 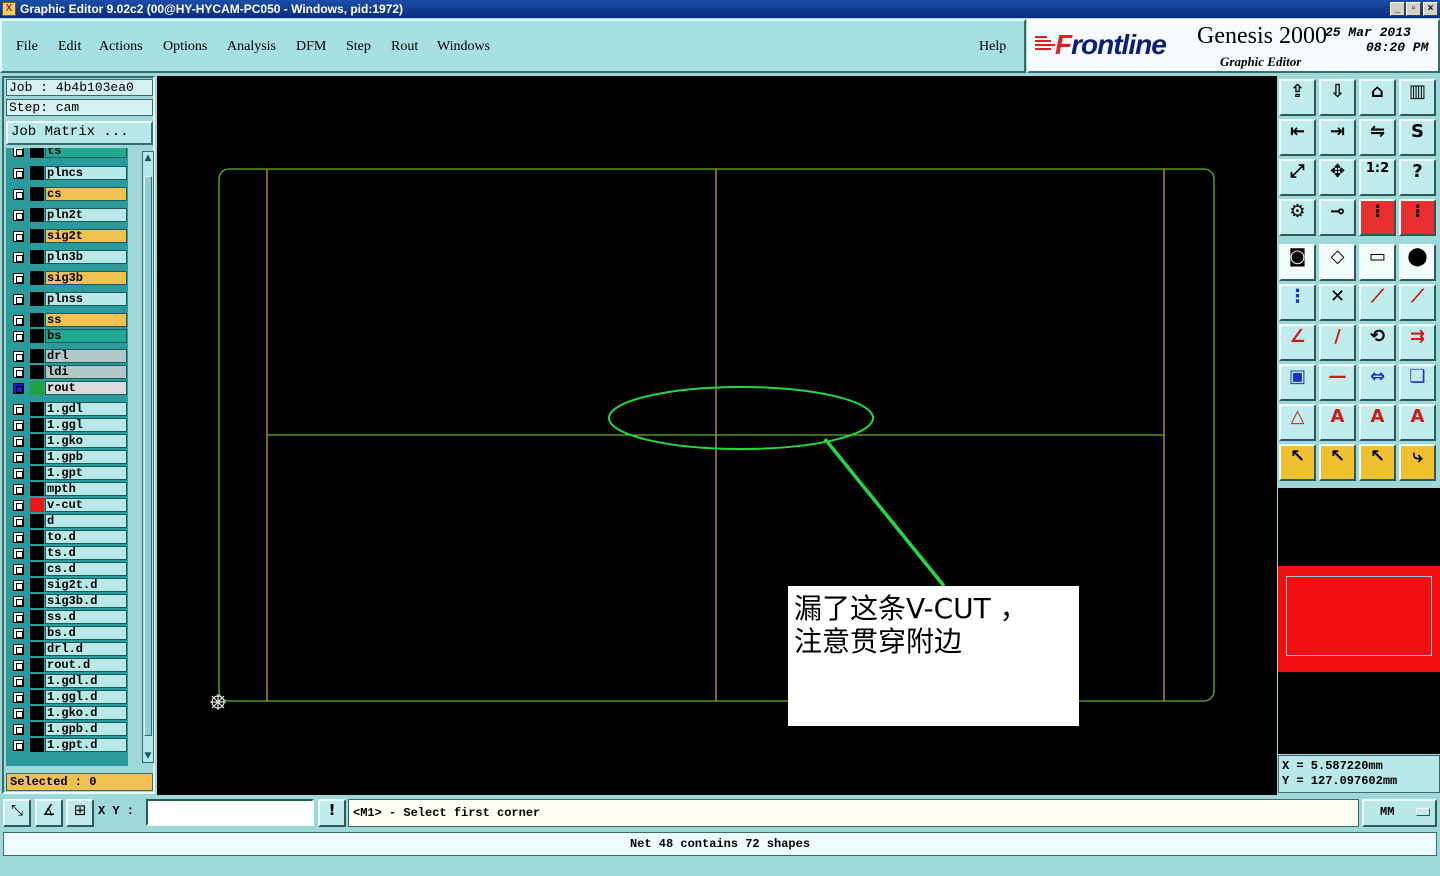 I want to click on layer-row-1.gko.d: 1.gko.d, so click(x=67, y=713).